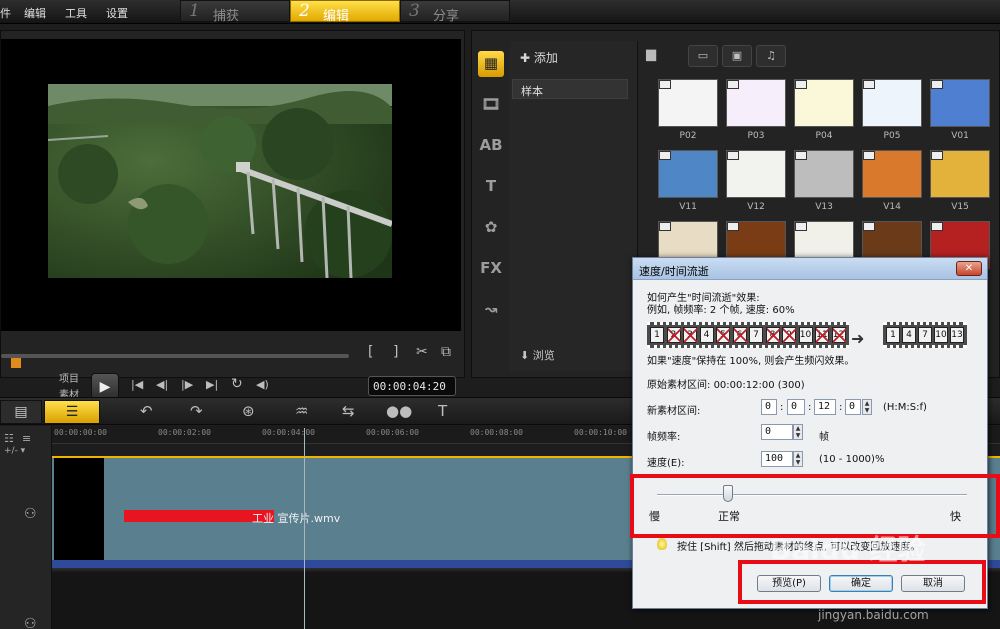 This screenshot has height=629, width=1000. Describe the element at coordinates (80, 432) in the screenshot. I see `ruler-tick-label: 00:00:00:00` at that location.